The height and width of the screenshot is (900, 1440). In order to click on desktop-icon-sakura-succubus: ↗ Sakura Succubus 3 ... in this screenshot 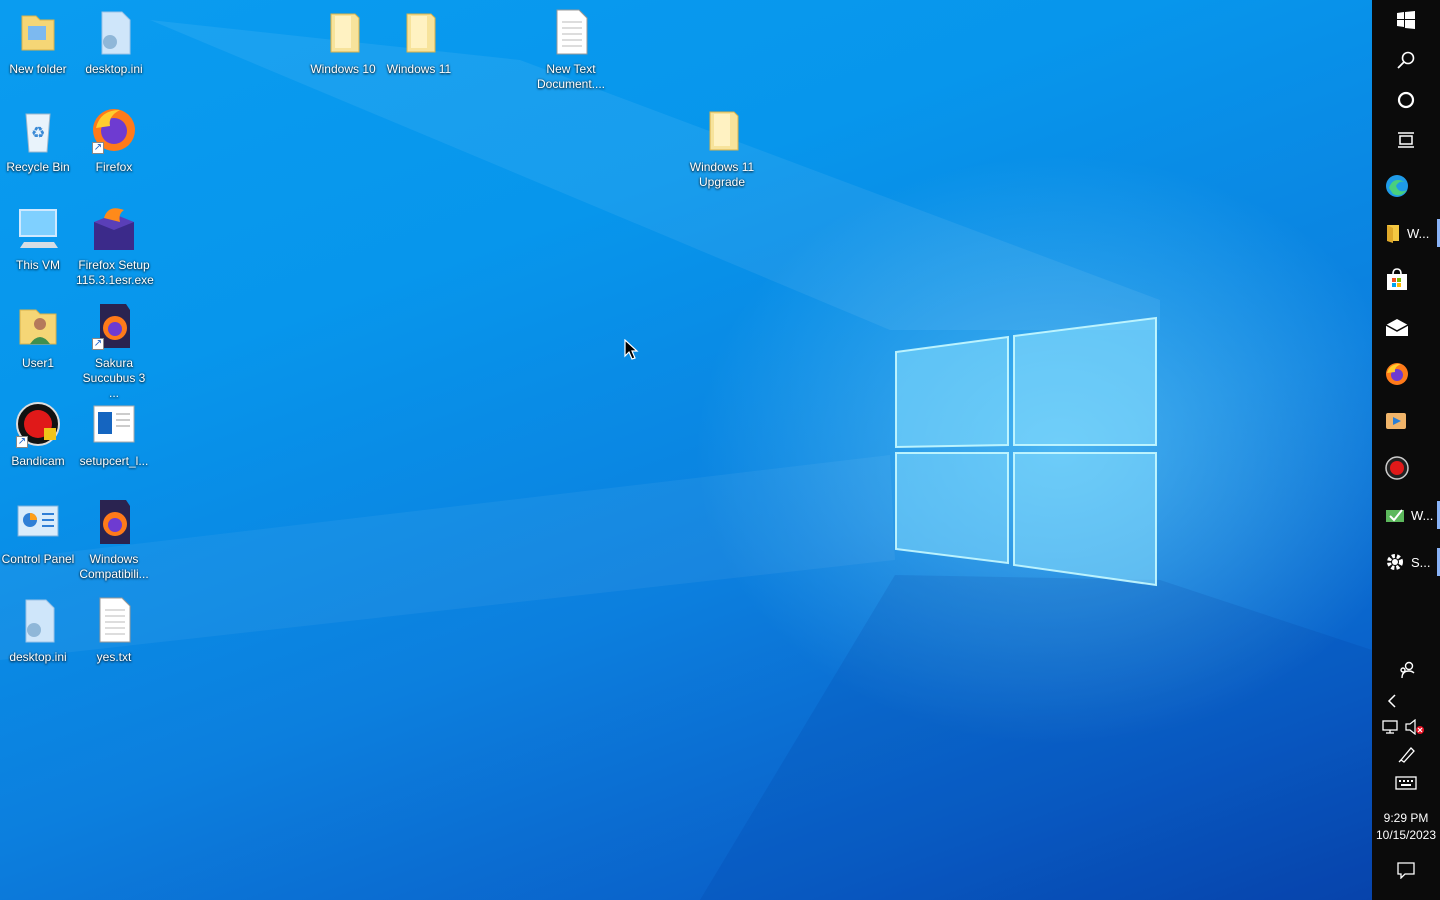, I will do `click(114, 351)`.